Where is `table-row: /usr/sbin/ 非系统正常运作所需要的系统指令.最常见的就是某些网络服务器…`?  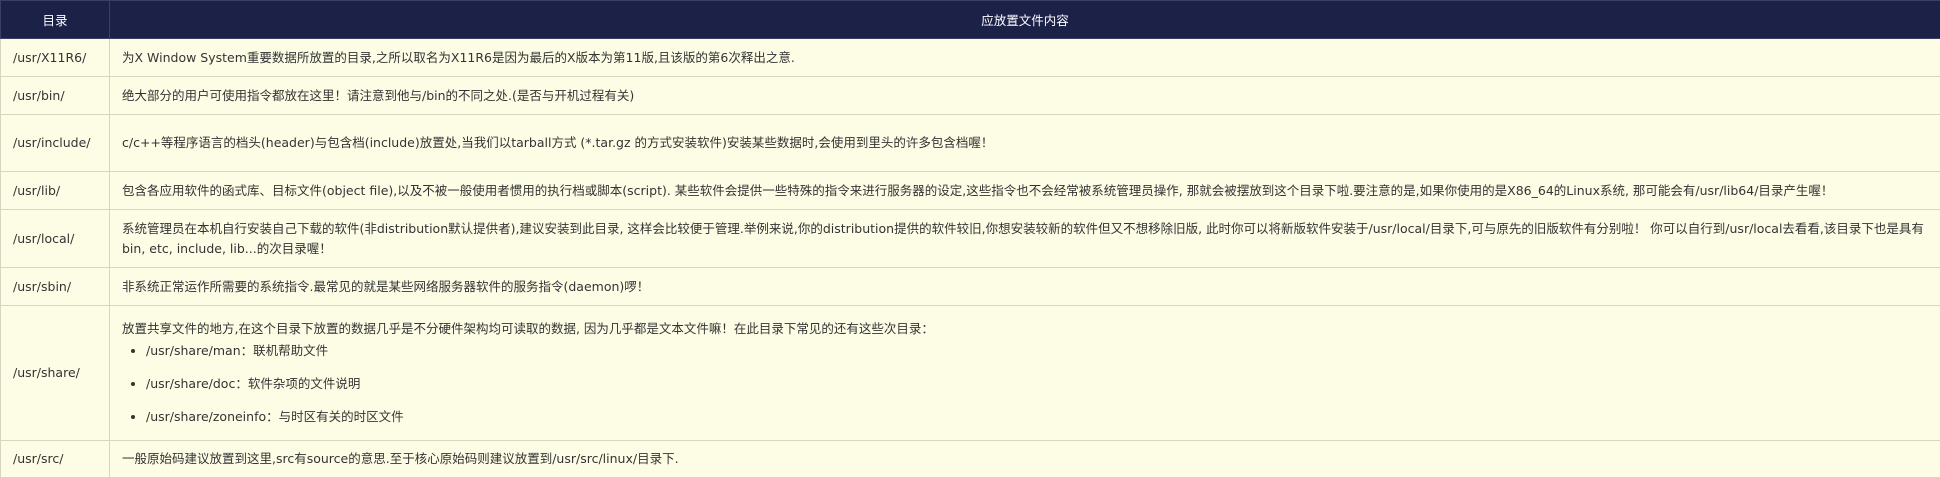 table-row: /usr/sbin/ 非系统正常运作所需要的系统指令.最常见的就是某些网络服务器… is located at coordinates (970, 287).